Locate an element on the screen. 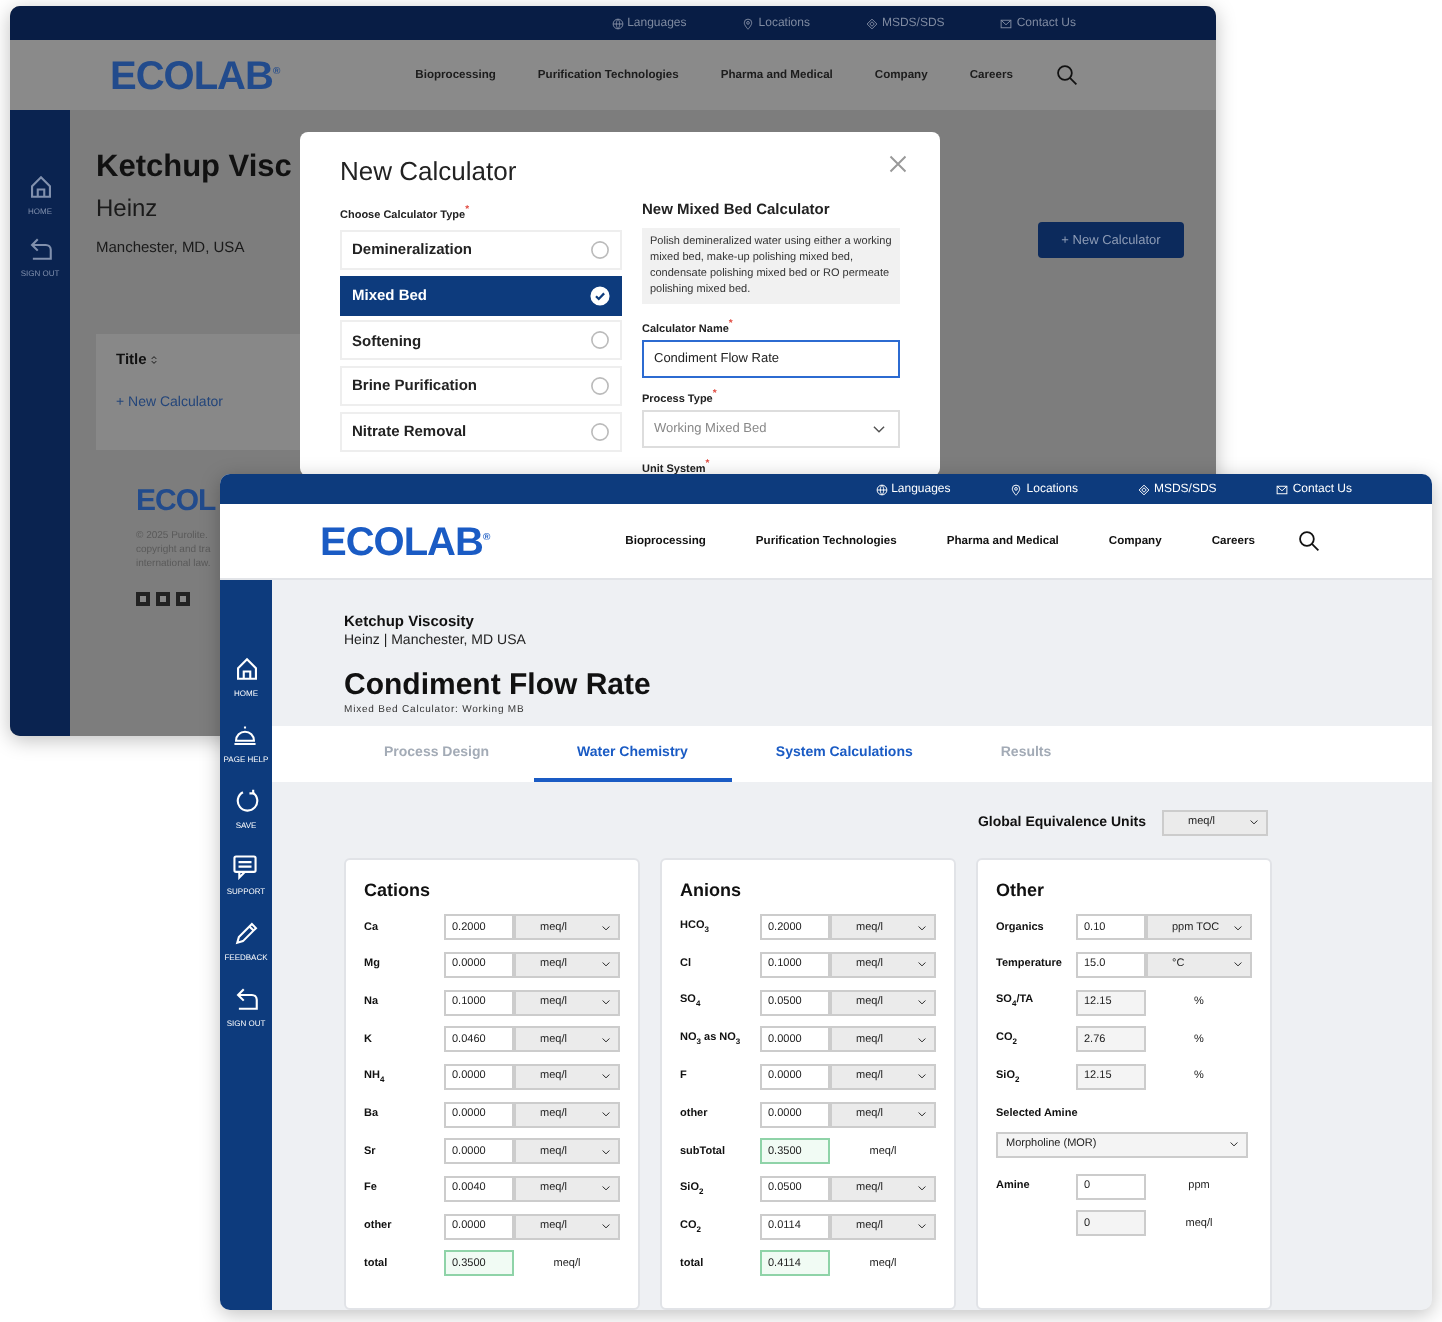  search-icon is located at coordinates (1309, 541).